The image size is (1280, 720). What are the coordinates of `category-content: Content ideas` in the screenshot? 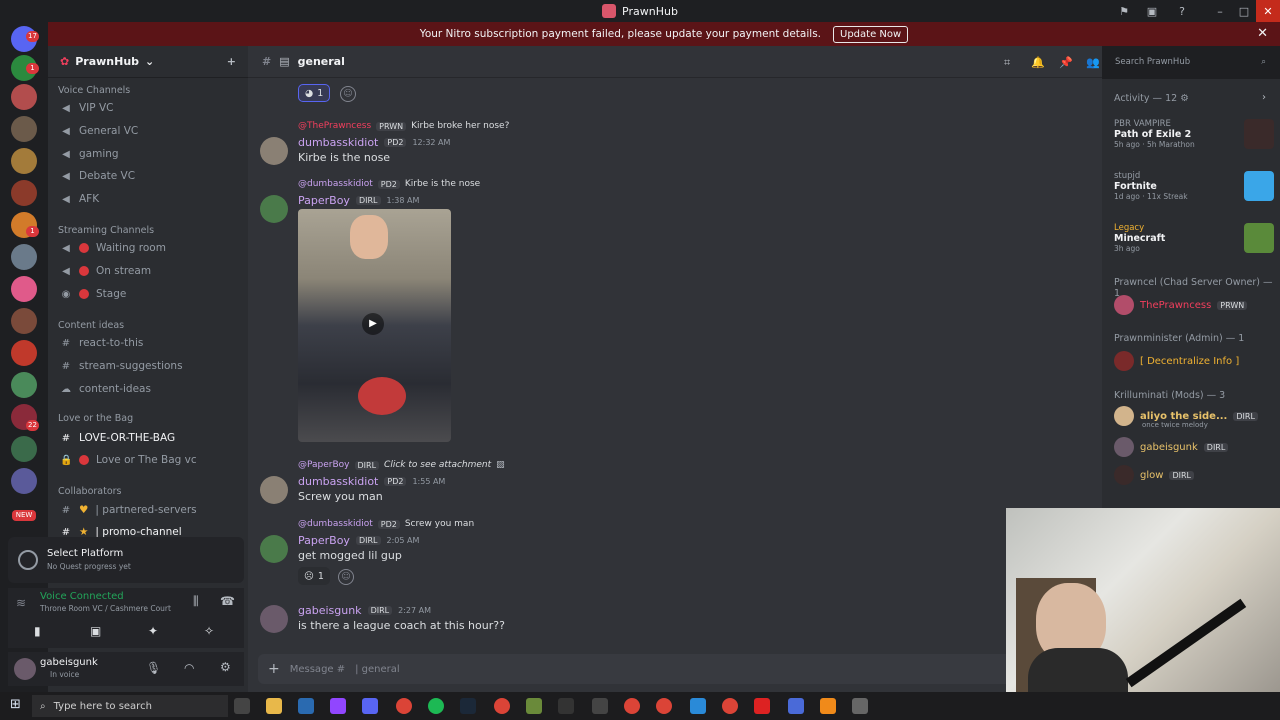 It's located at (91, 325).